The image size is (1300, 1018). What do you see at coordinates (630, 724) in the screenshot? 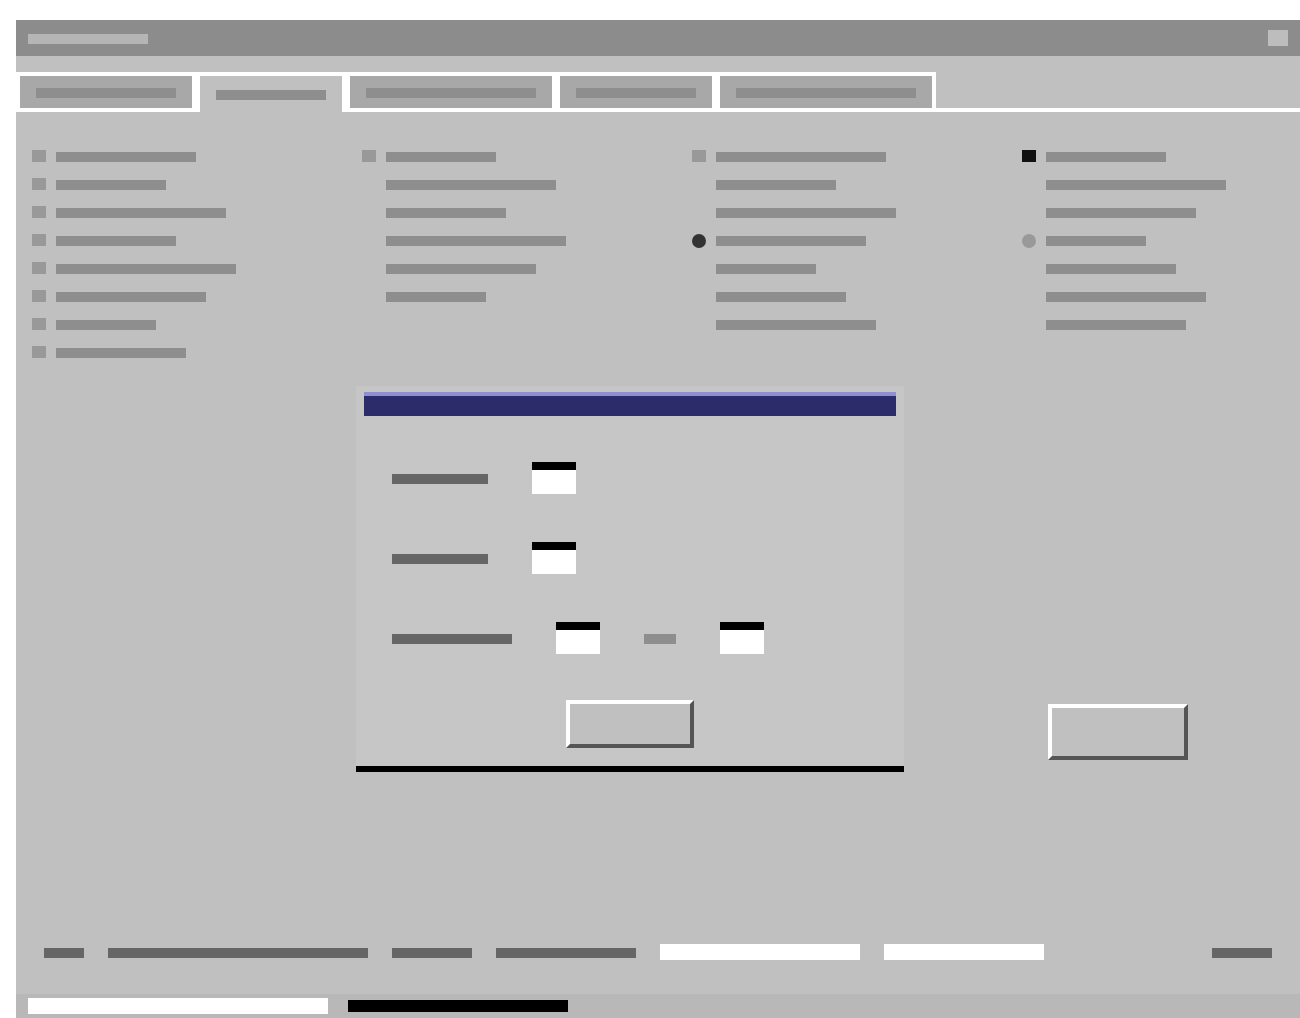
I see `dialog-button` at bounding box center [630, 724].